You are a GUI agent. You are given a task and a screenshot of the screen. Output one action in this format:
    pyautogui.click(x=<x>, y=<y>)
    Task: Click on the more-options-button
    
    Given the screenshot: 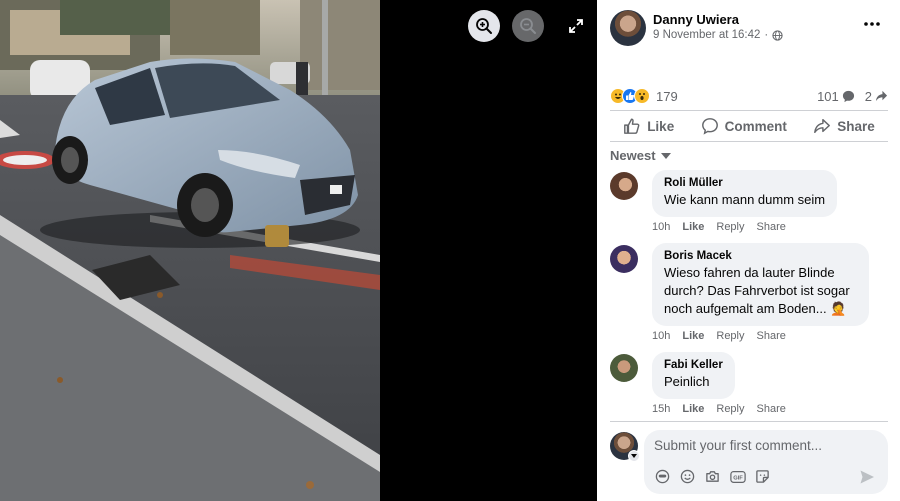 What is the action you would take?
    pyautogui.click(x=872, y=24)
    